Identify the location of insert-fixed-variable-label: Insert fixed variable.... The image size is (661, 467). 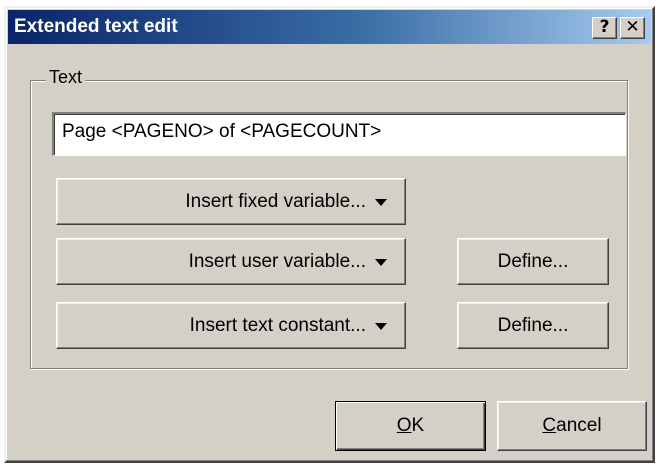
(275, 201).